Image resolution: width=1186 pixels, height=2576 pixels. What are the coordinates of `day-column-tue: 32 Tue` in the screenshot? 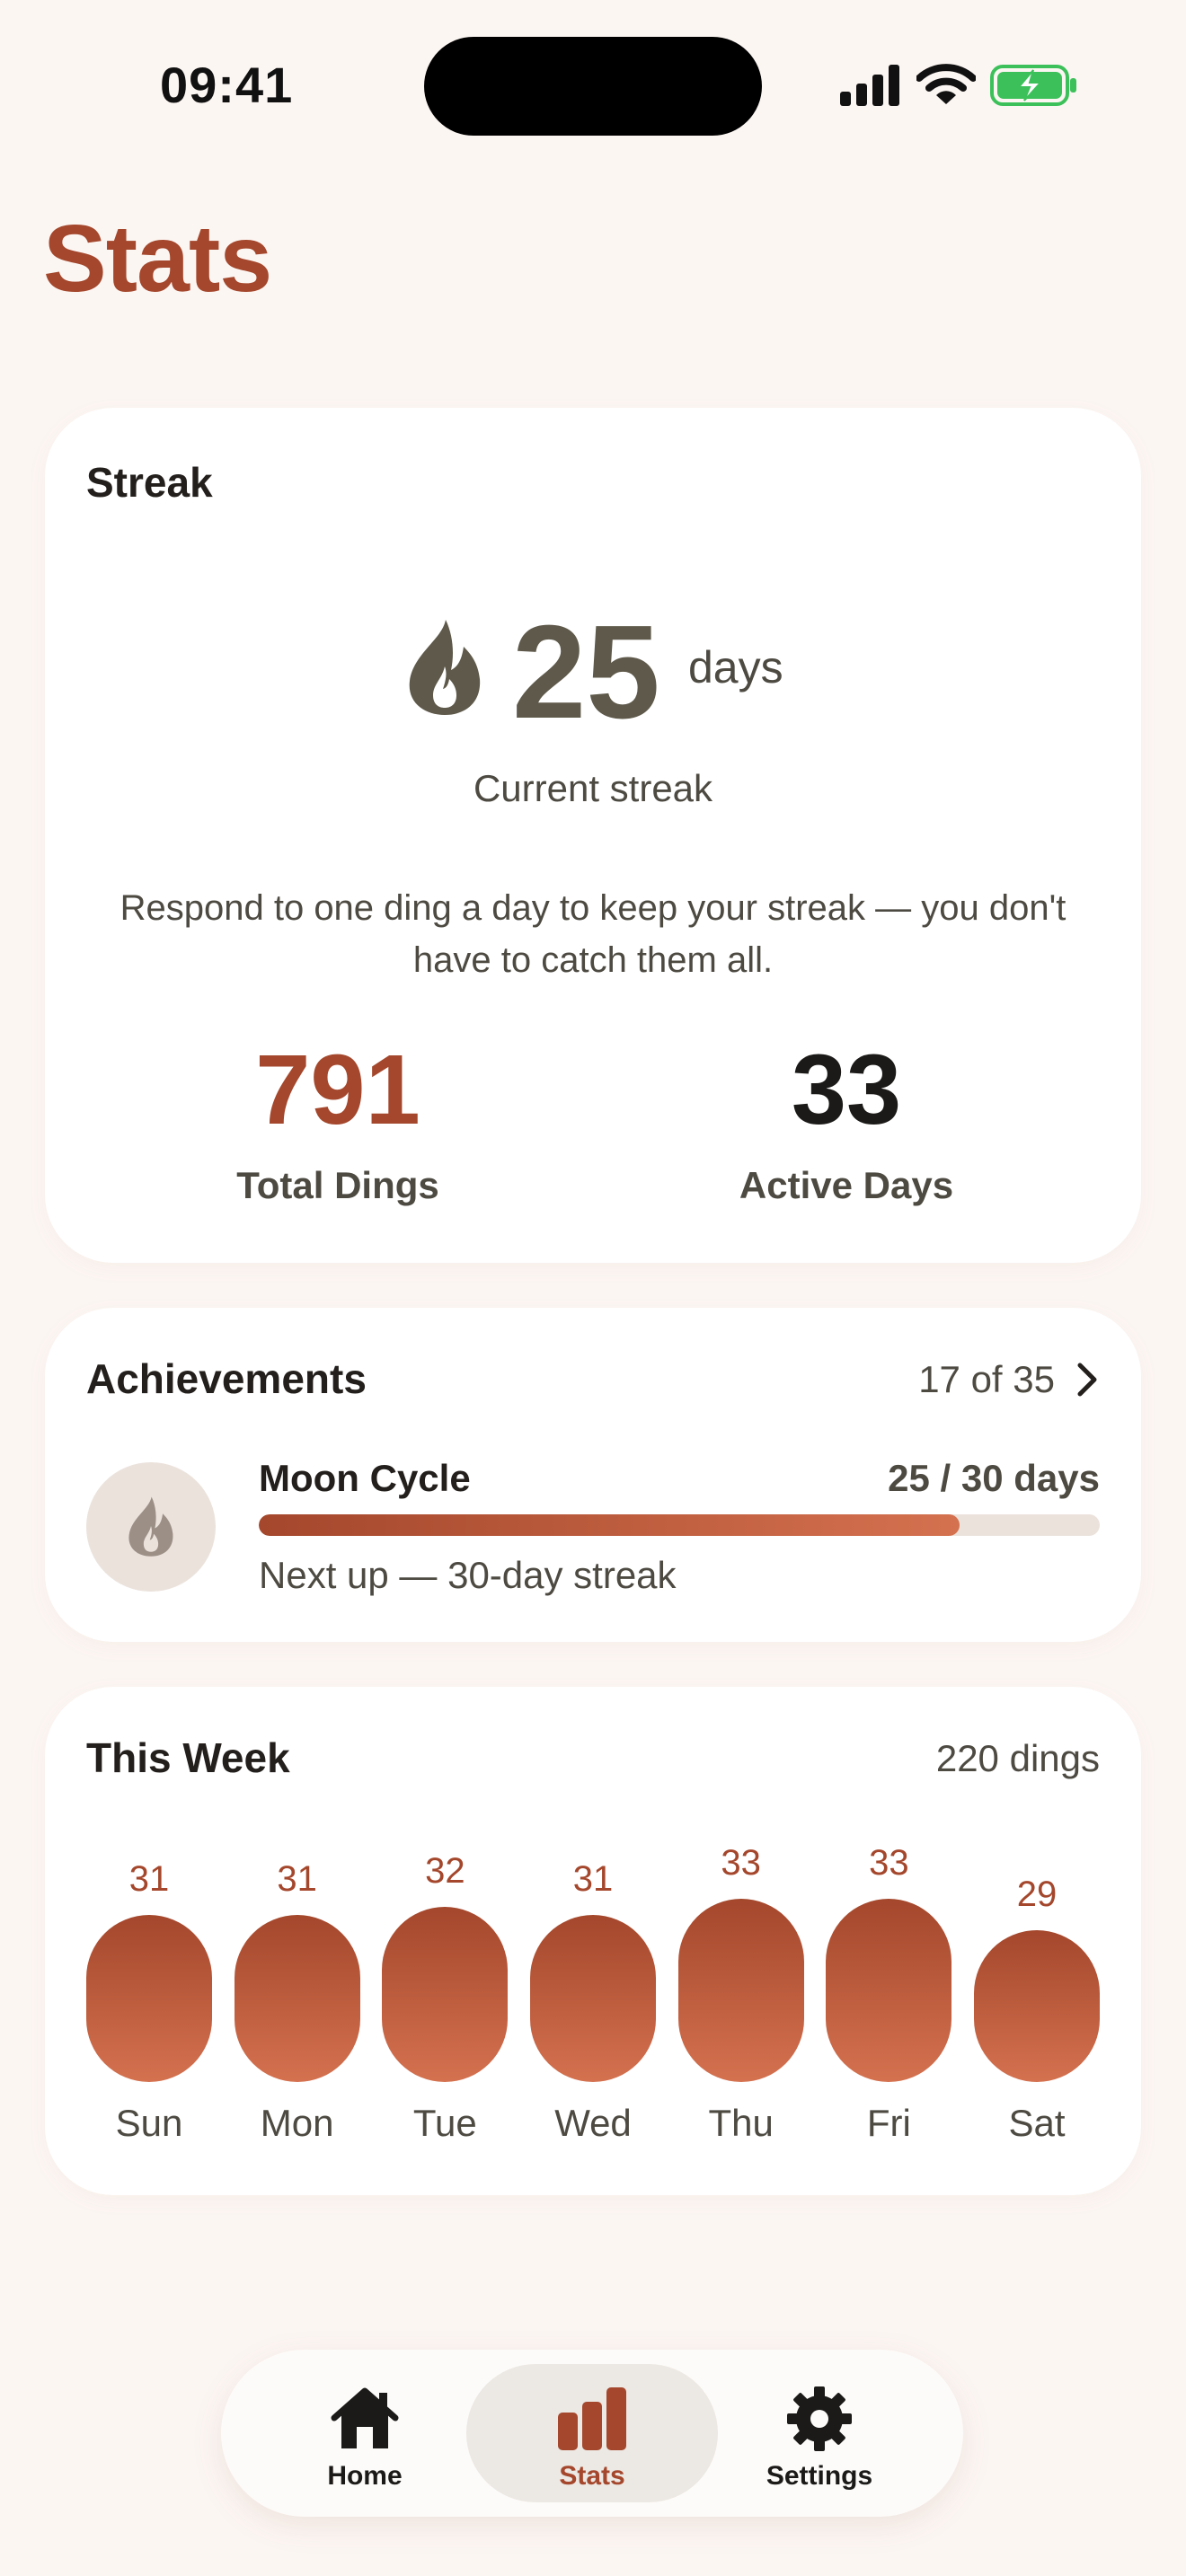 It's located at (445, 2001).